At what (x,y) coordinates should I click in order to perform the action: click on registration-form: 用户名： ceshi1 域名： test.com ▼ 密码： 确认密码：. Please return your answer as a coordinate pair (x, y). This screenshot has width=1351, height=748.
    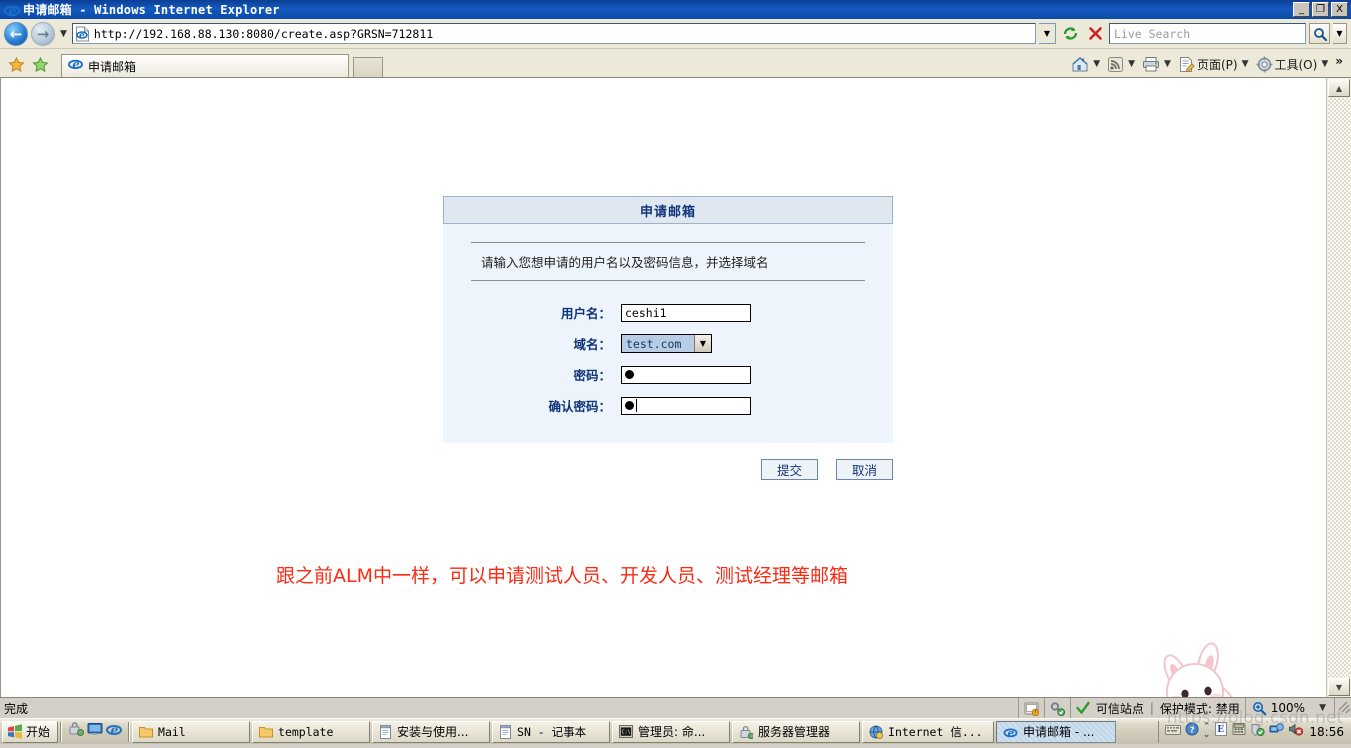
    Looking at the image, I should click on (668, 359).